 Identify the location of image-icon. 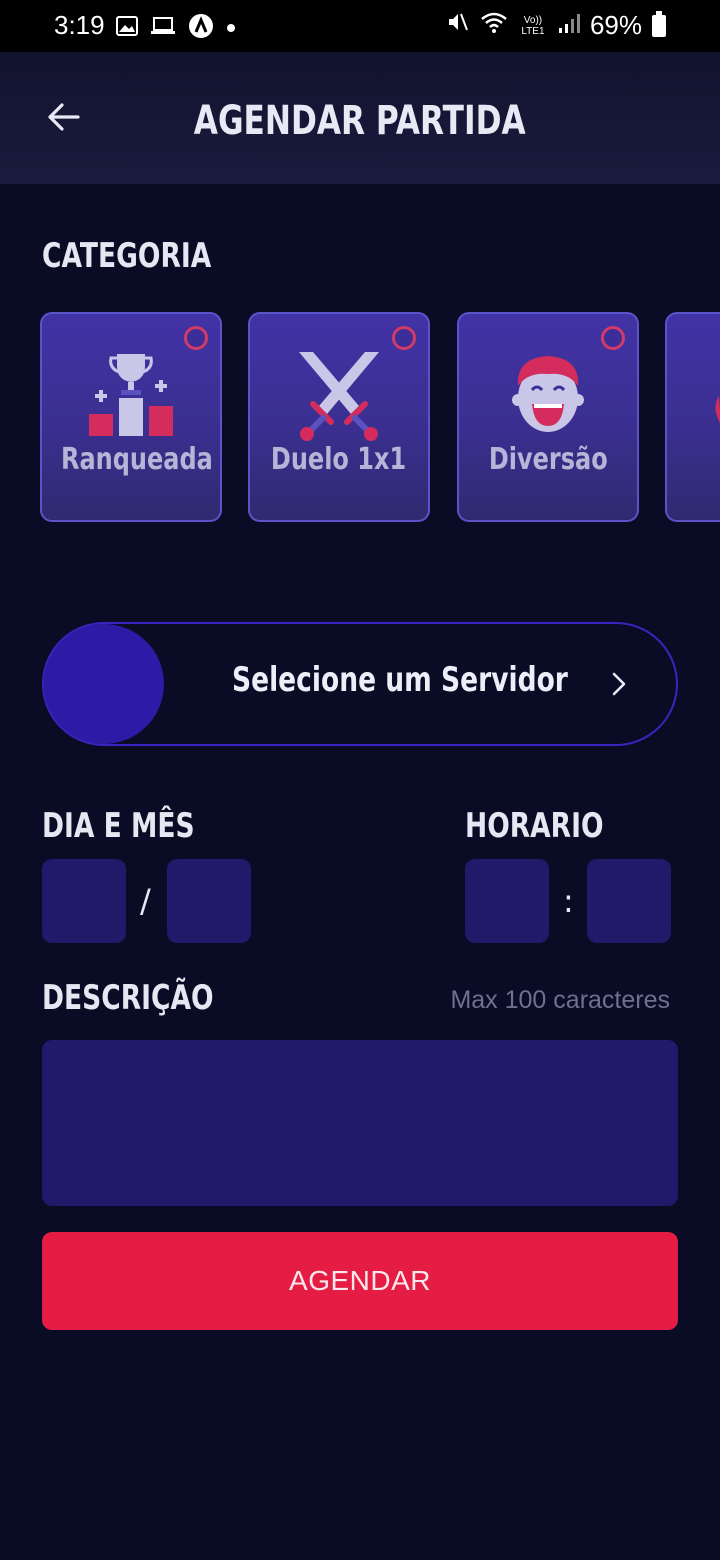
(127, 28).